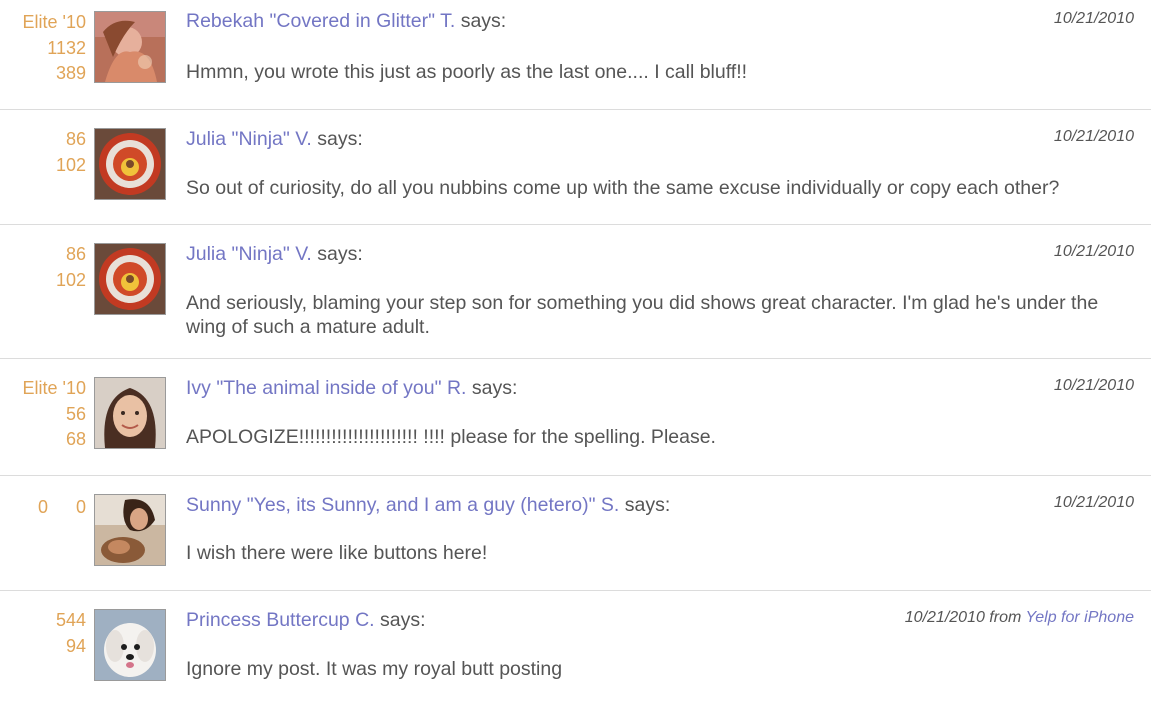  I want to click on source-link: Yelp for iPhone, so click(1079, 617).